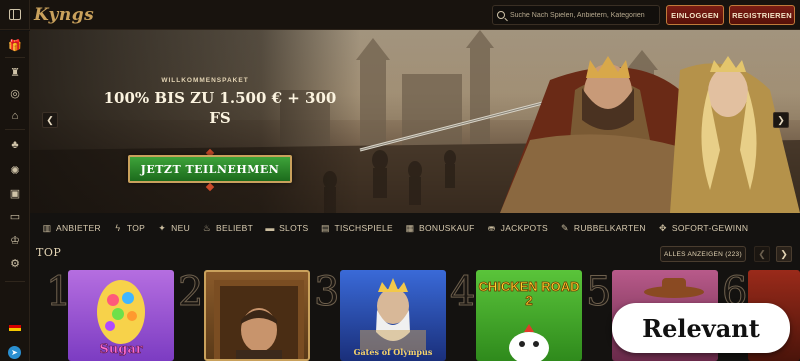 This screenshot has width=800, height=361. I want to click on table-icon: ▤, so click(325, 228).